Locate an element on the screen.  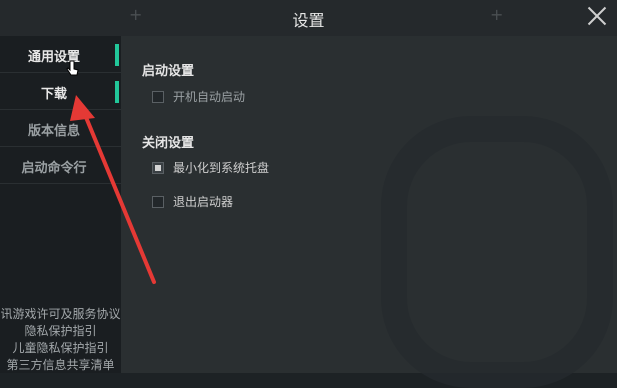
annotation-arrow-icon is located at coordinates (113, 189).